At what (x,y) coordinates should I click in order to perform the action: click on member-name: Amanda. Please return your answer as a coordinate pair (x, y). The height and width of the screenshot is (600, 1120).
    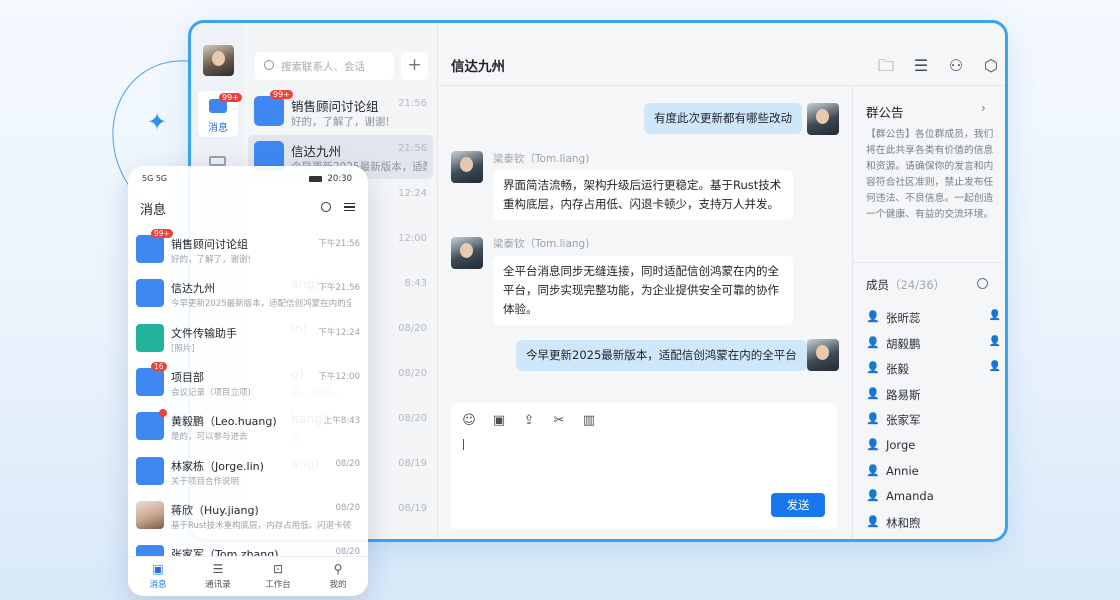
    Looking at the image, I should click on (910, 496).